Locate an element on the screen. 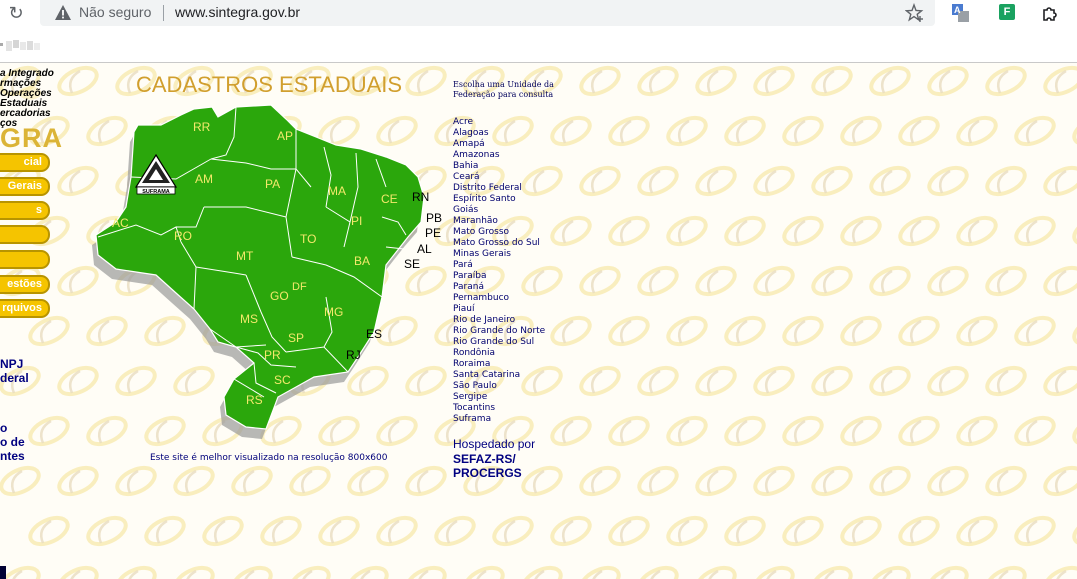  state-label: PR is located at coordinates (272, 355).